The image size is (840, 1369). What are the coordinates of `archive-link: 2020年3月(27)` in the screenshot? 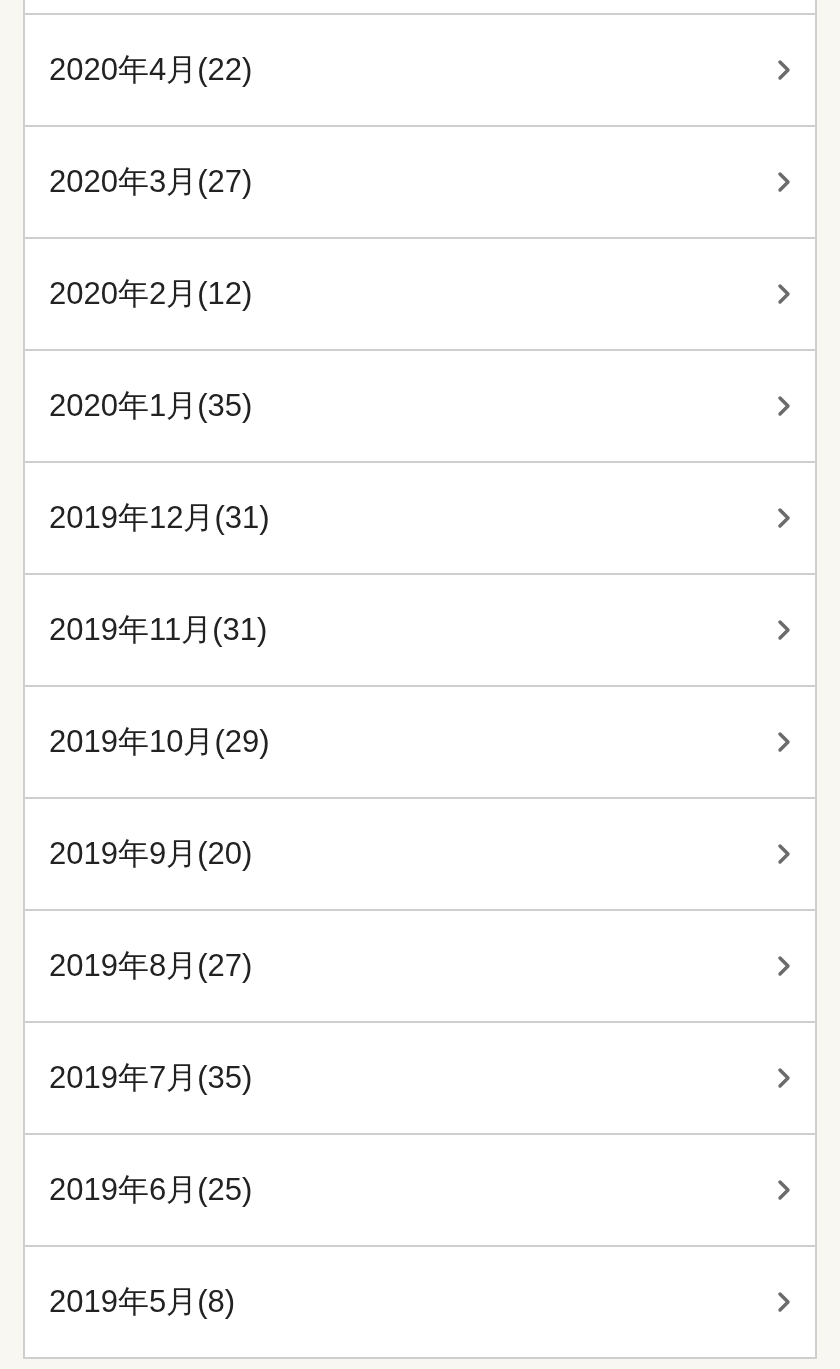 It's located at (420, 181).